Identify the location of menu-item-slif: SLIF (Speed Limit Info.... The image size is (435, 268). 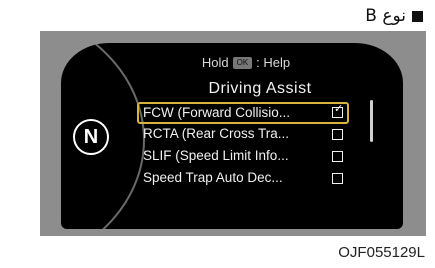
(243, 157).